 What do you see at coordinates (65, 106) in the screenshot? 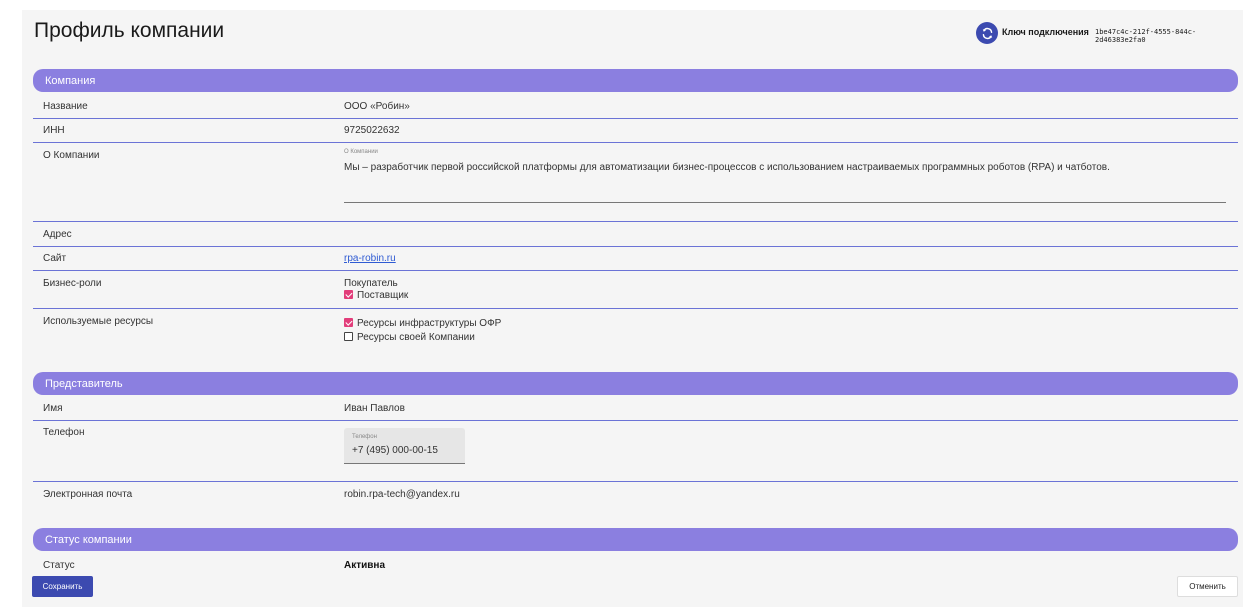
I see `company-name-label: Название` at bounding box center [65, 106].